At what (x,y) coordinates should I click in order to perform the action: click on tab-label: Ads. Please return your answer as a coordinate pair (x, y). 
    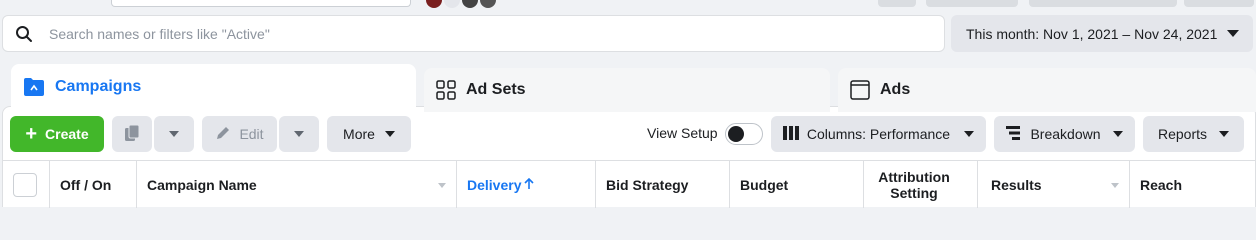
    Looking at the image, I should click on (895, 89).